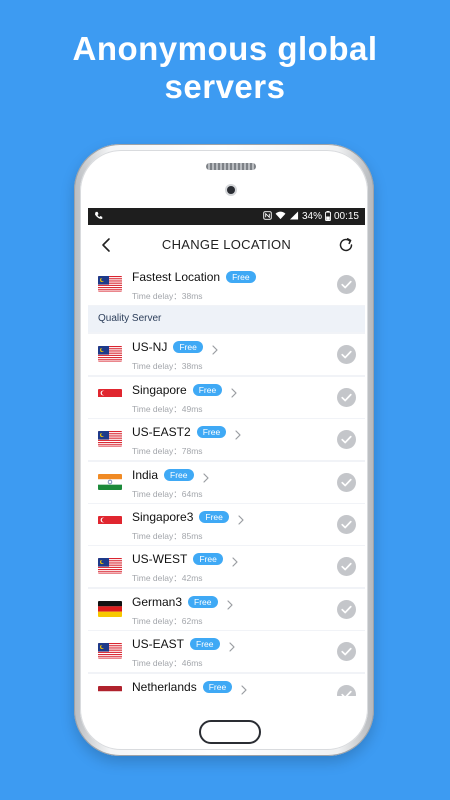 The width and height of the screenshot is (450, 800). I want to click on nl-flag-icon, so click(110, 690).